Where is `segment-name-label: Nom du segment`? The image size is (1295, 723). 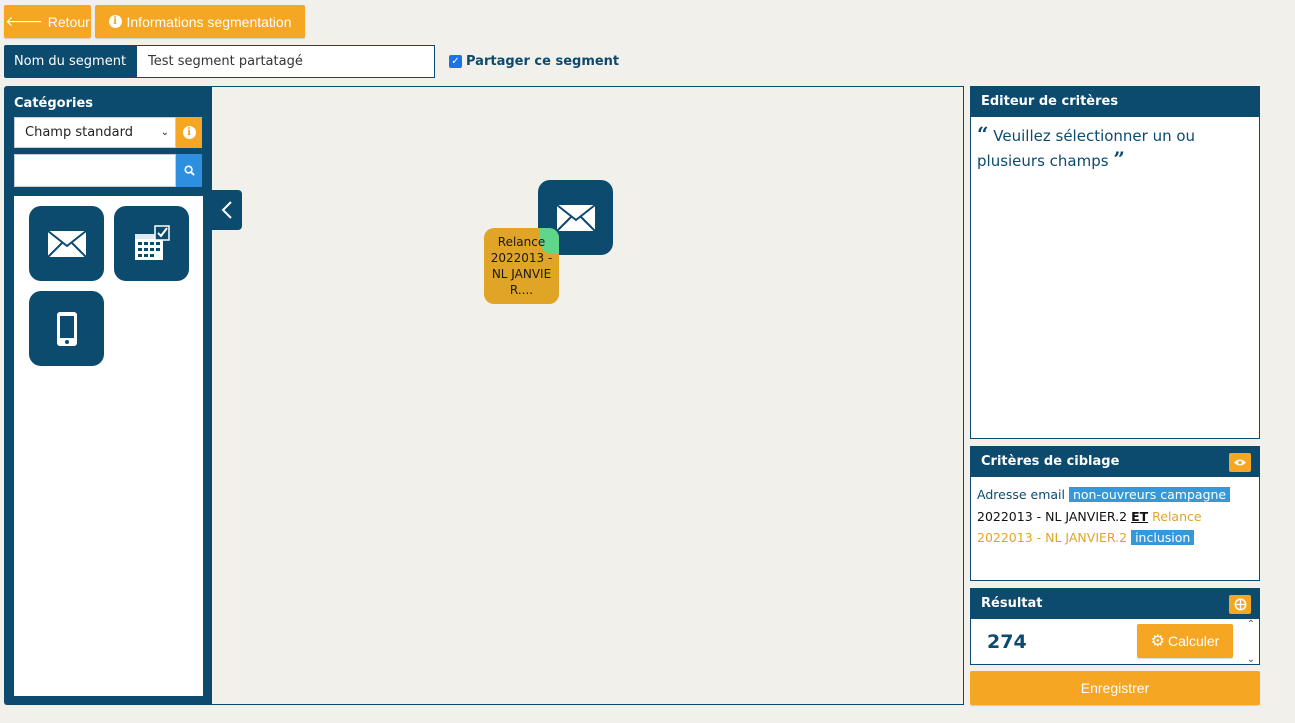
segment-name-label: Nom du segment is located at coordinates (70, 61).